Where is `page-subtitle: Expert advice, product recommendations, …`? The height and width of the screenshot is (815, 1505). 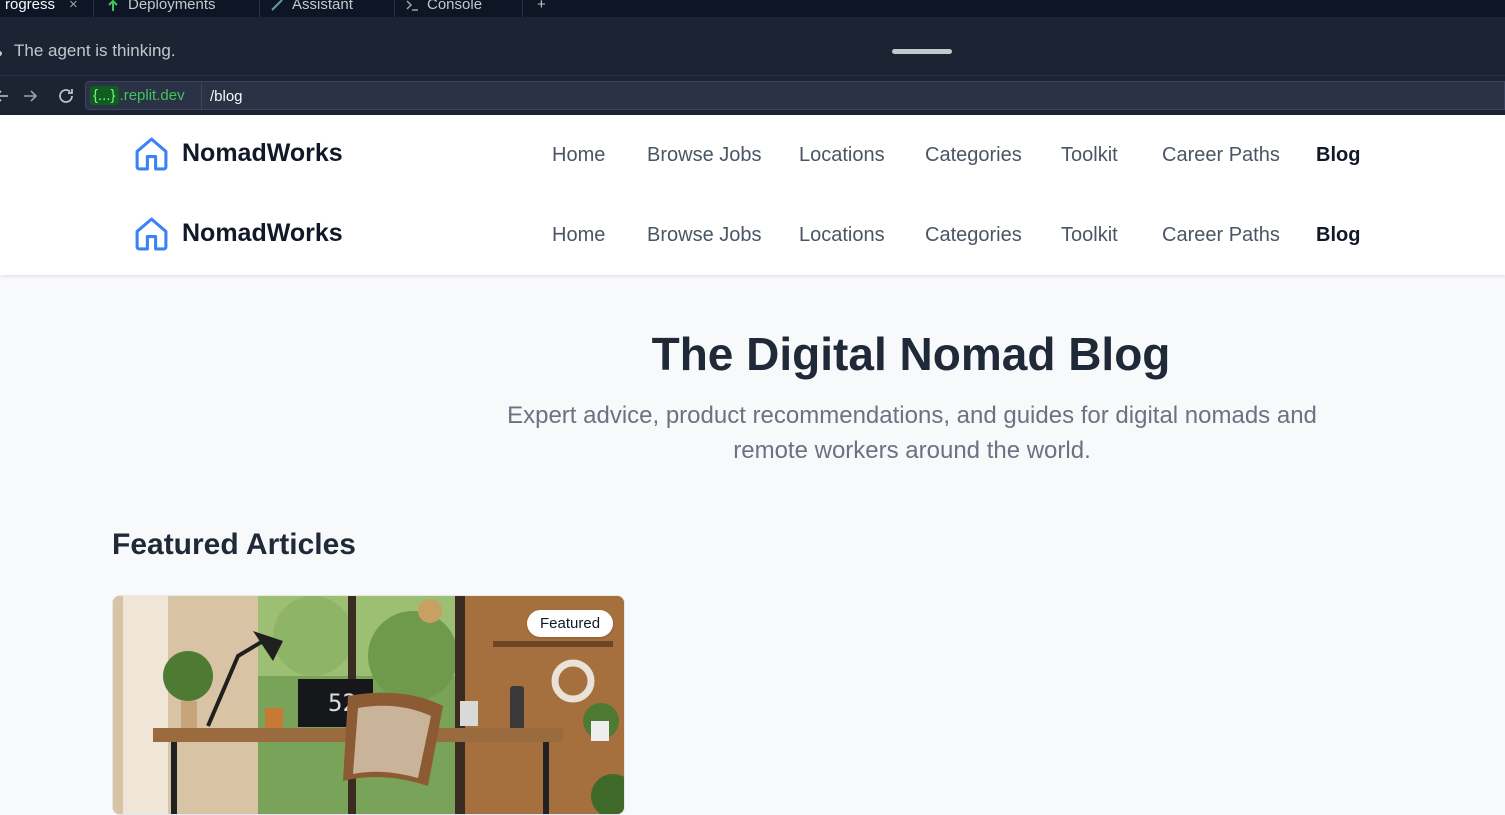 page-subtitle: Expert advice, product recommendations, … is located at coordinates (912, 433).